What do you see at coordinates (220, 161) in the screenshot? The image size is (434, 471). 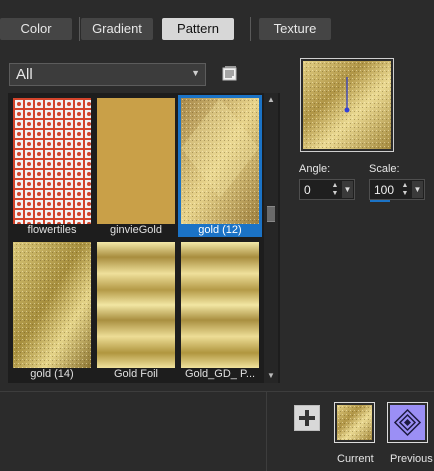 I see `gold-12-thumbnail` at bounding box center [220, 161].